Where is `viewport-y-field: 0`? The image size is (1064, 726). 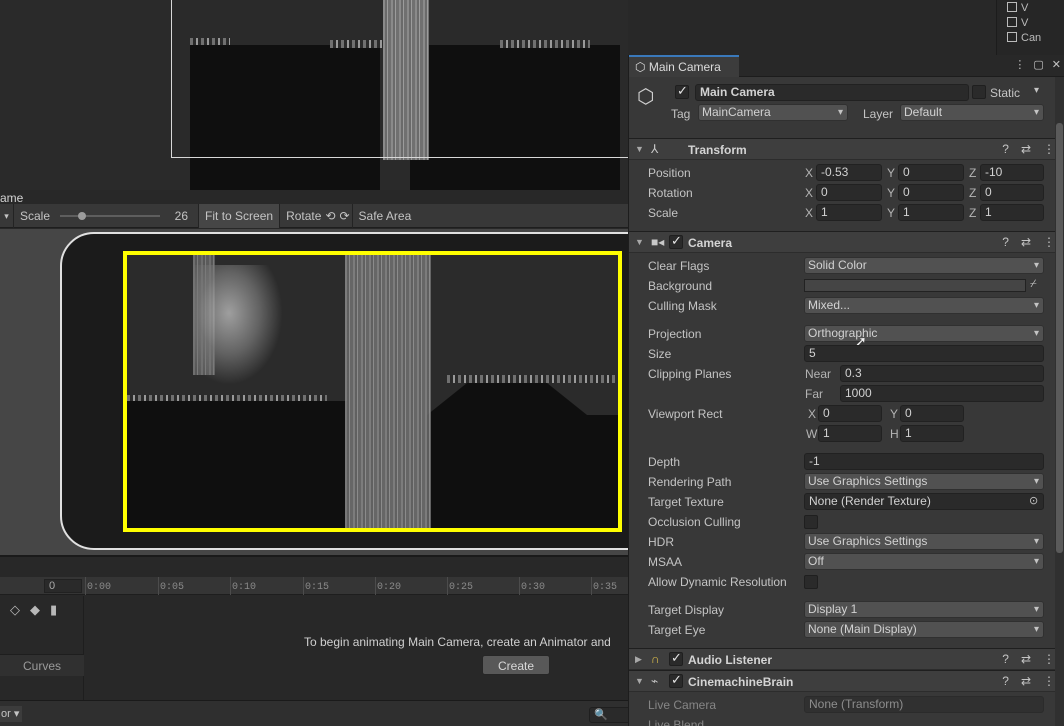 viewport-y-field: 0 is located at coordinates (932, 413).